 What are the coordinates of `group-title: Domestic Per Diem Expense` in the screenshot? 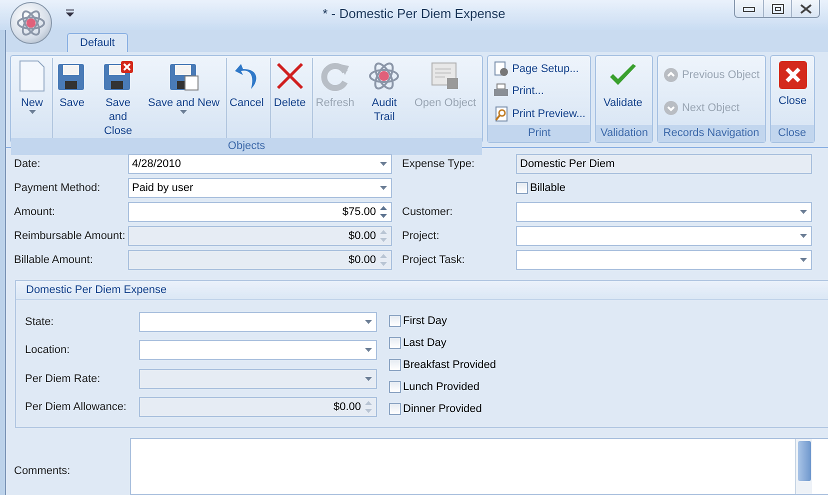 It's located at (422, 290).